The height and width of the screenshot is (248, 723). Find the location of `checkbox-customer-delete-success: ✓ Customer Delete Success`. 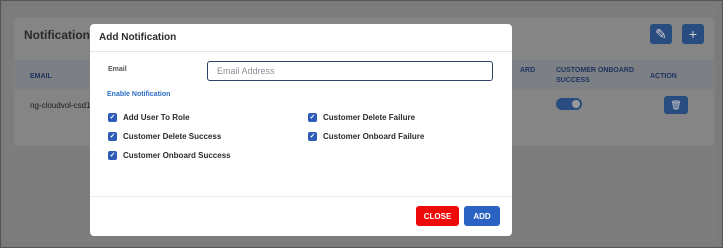

checkbox-customer-delete-success: ✓ Customer Delete Success is located at coordinates (164, 136).